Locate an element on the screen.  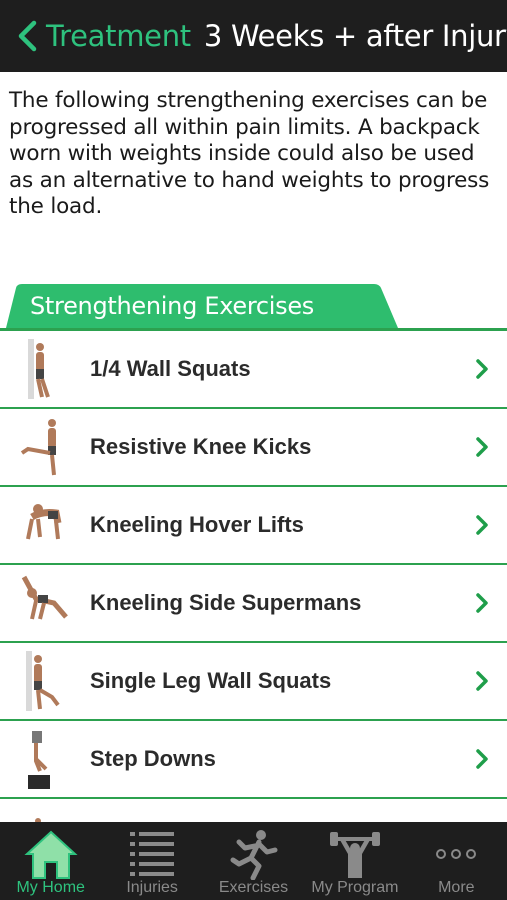
wall-squat-figure-icon is located at coordinates (39, 369).